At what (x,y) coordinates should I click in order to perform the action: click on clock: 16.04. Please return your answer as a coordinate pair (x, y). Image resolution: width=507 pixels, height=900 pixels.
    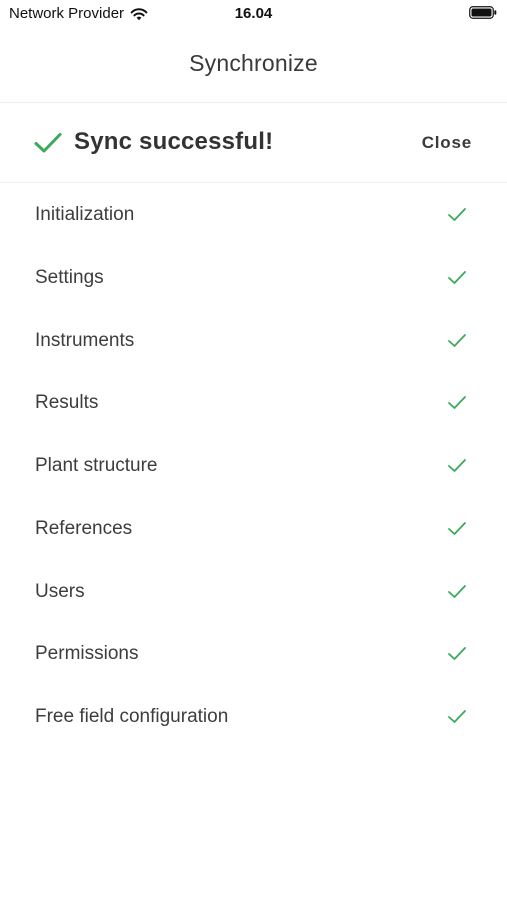
    Looking at the image, I should click on (253, 13).